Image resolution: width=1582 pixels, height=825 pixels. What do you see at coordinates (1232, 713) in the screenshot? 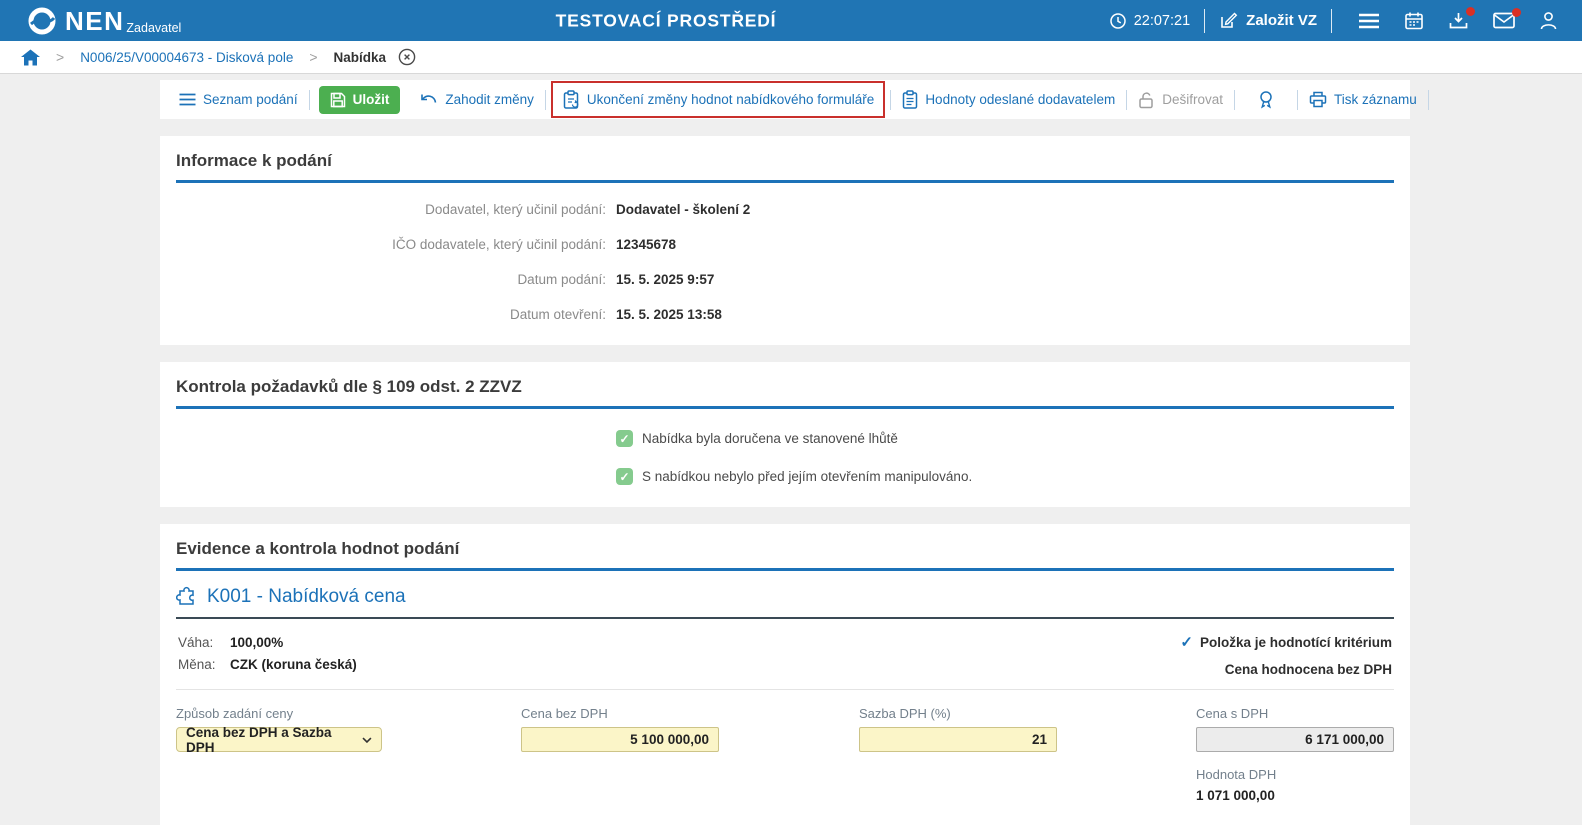
I see `gross-price-label: Cena s DPH` at bounding box center [1232, 713].